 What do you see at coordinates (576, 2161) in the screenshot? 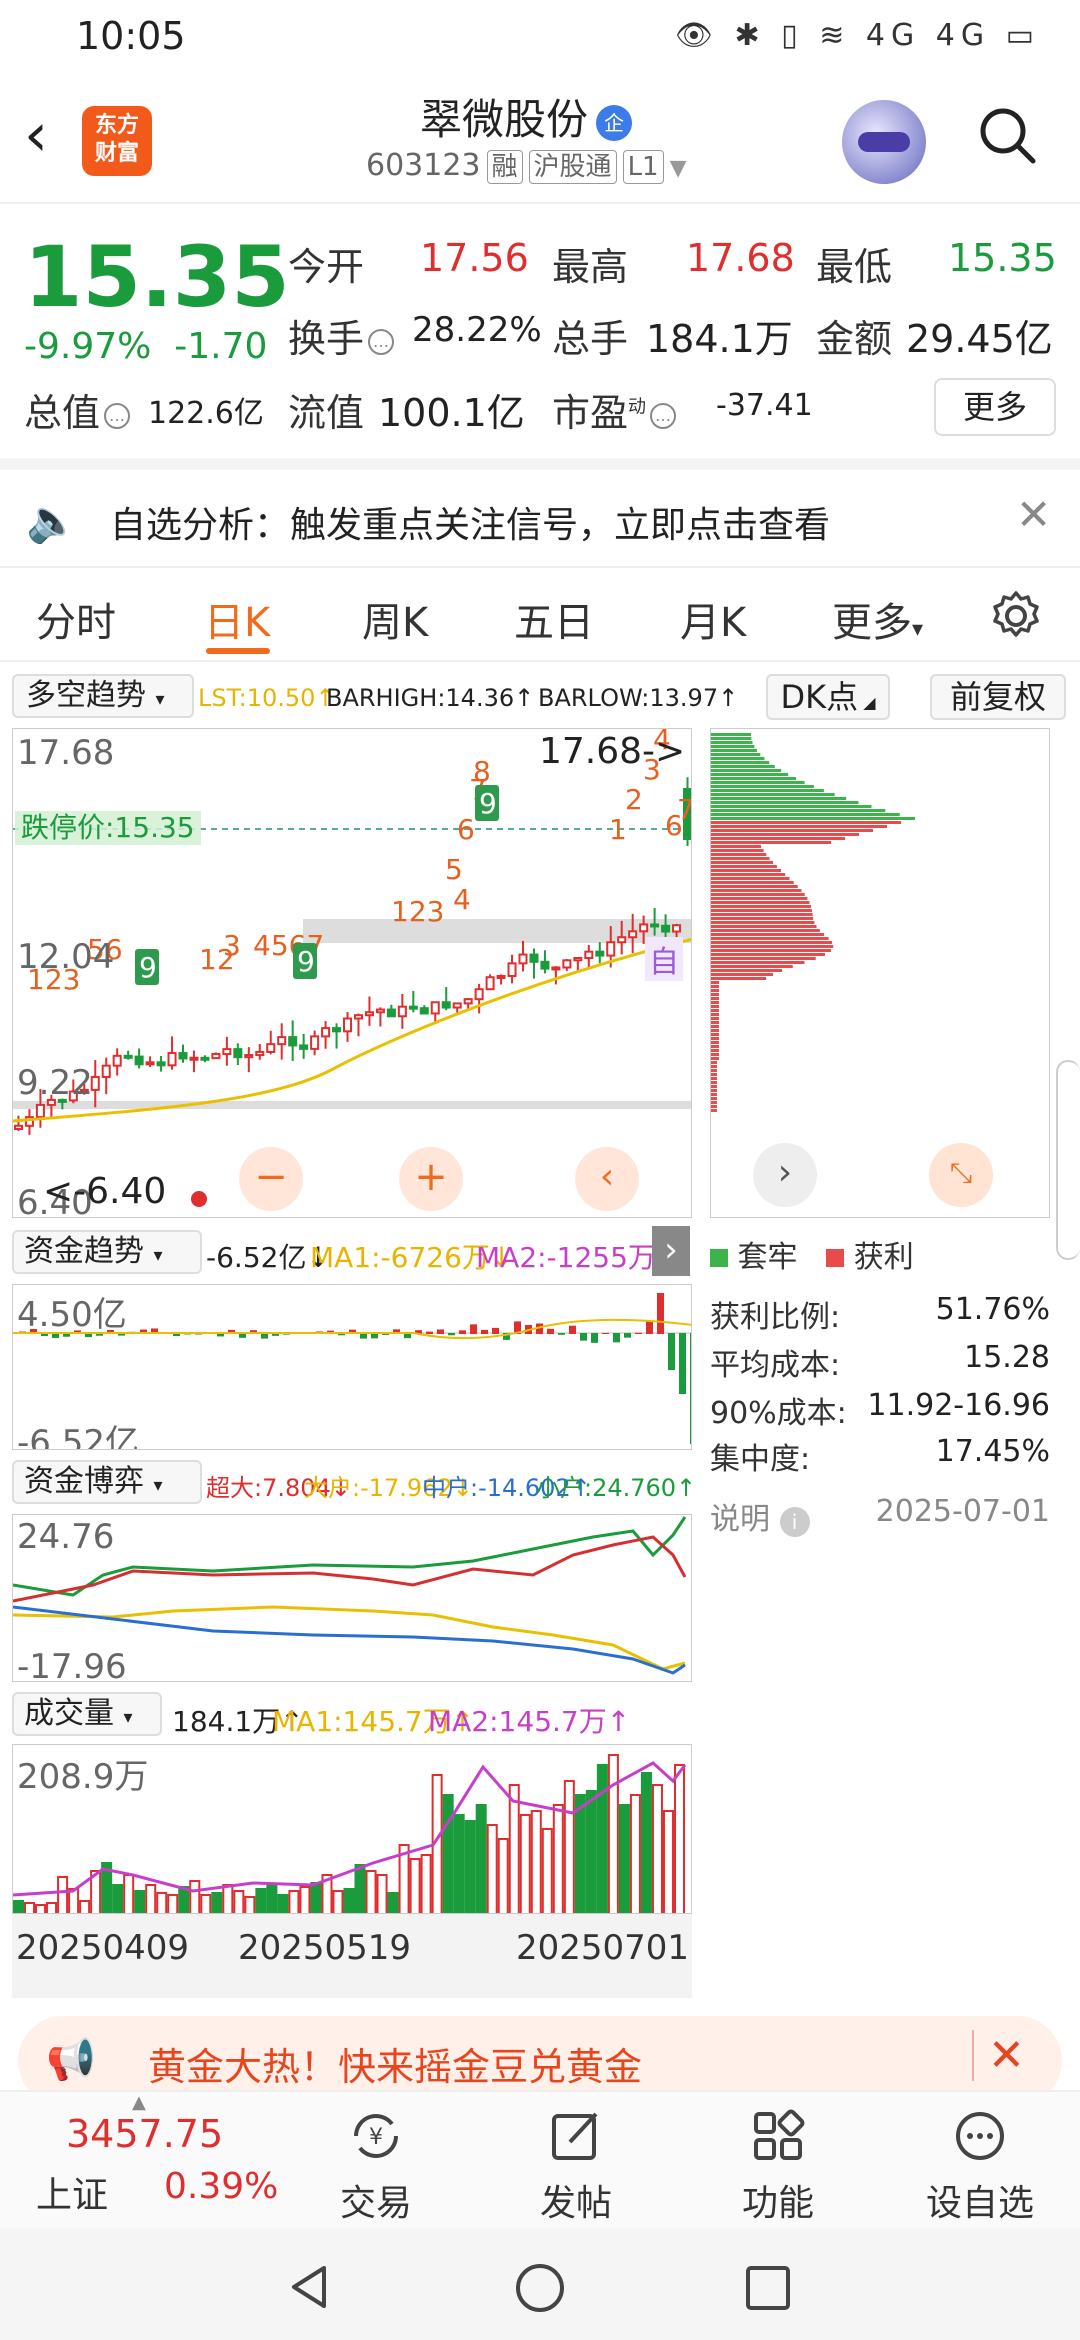
I see `nav-post: 发帖` at bounding box center [576, 2161].